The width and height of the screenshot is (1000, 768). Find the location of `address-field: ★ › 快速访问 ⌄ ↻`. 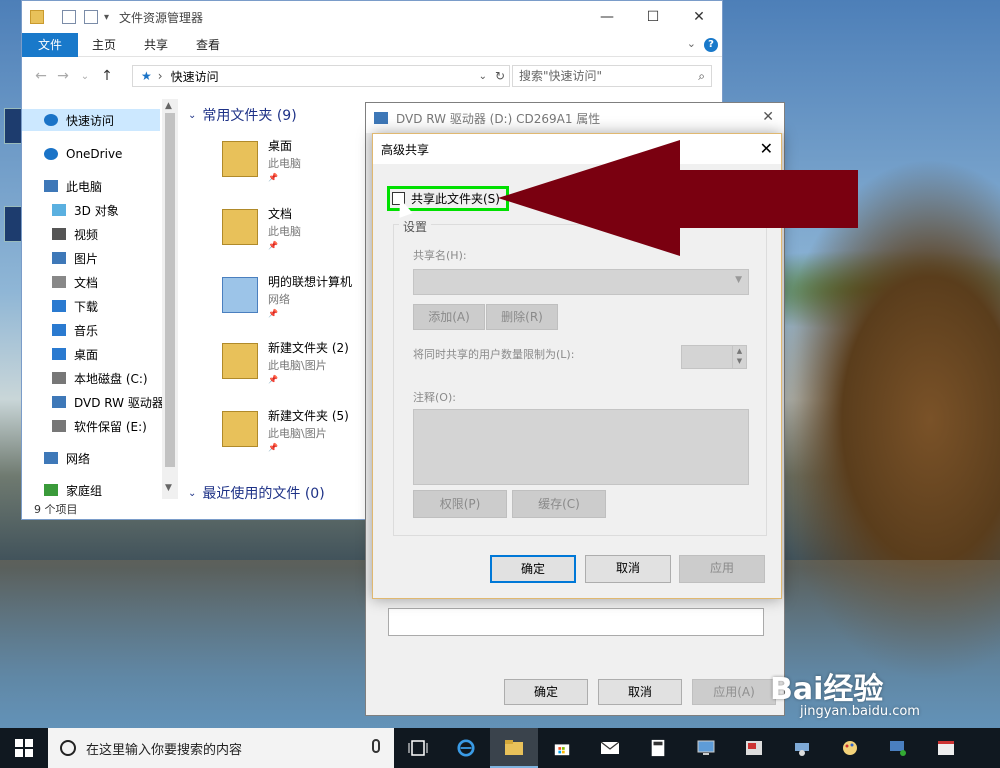

address-field: ★ › 快速访问 ⌄ ↻ is located at coordinates (321, 76).